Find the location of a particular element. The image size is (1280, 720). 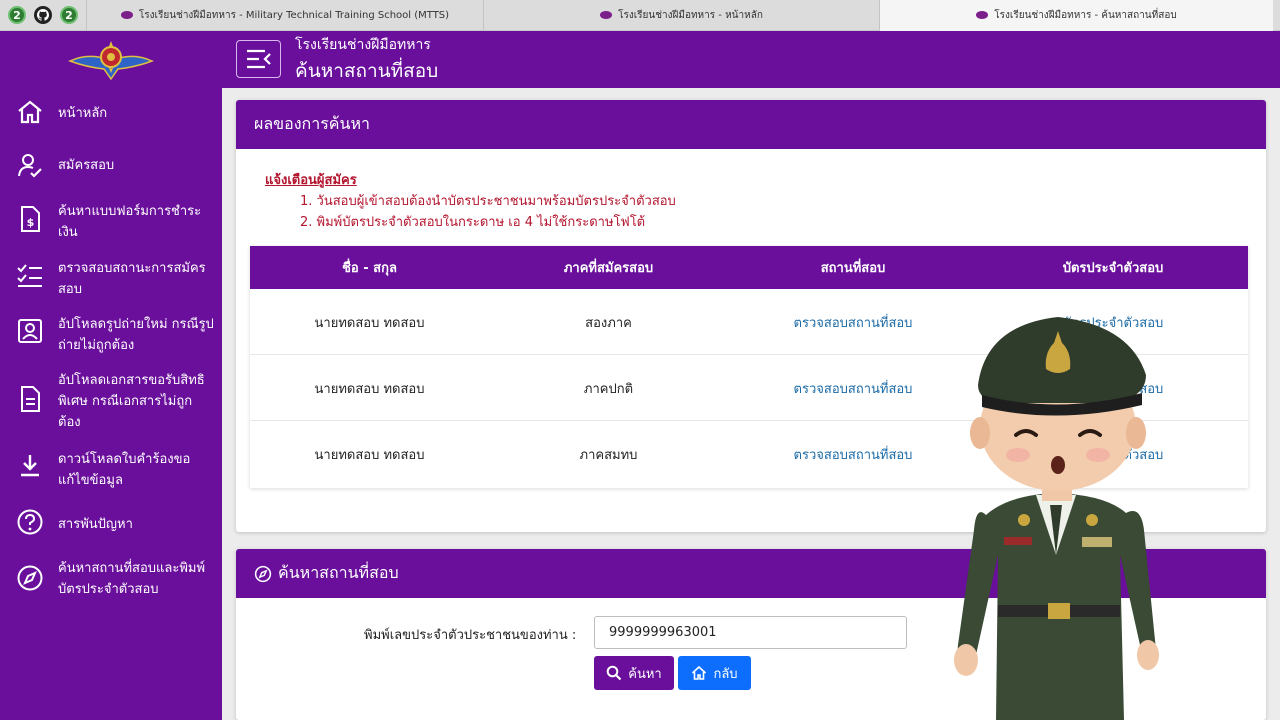

column-header-location: สถานที่สอบ is located at coordinates (853, 268).